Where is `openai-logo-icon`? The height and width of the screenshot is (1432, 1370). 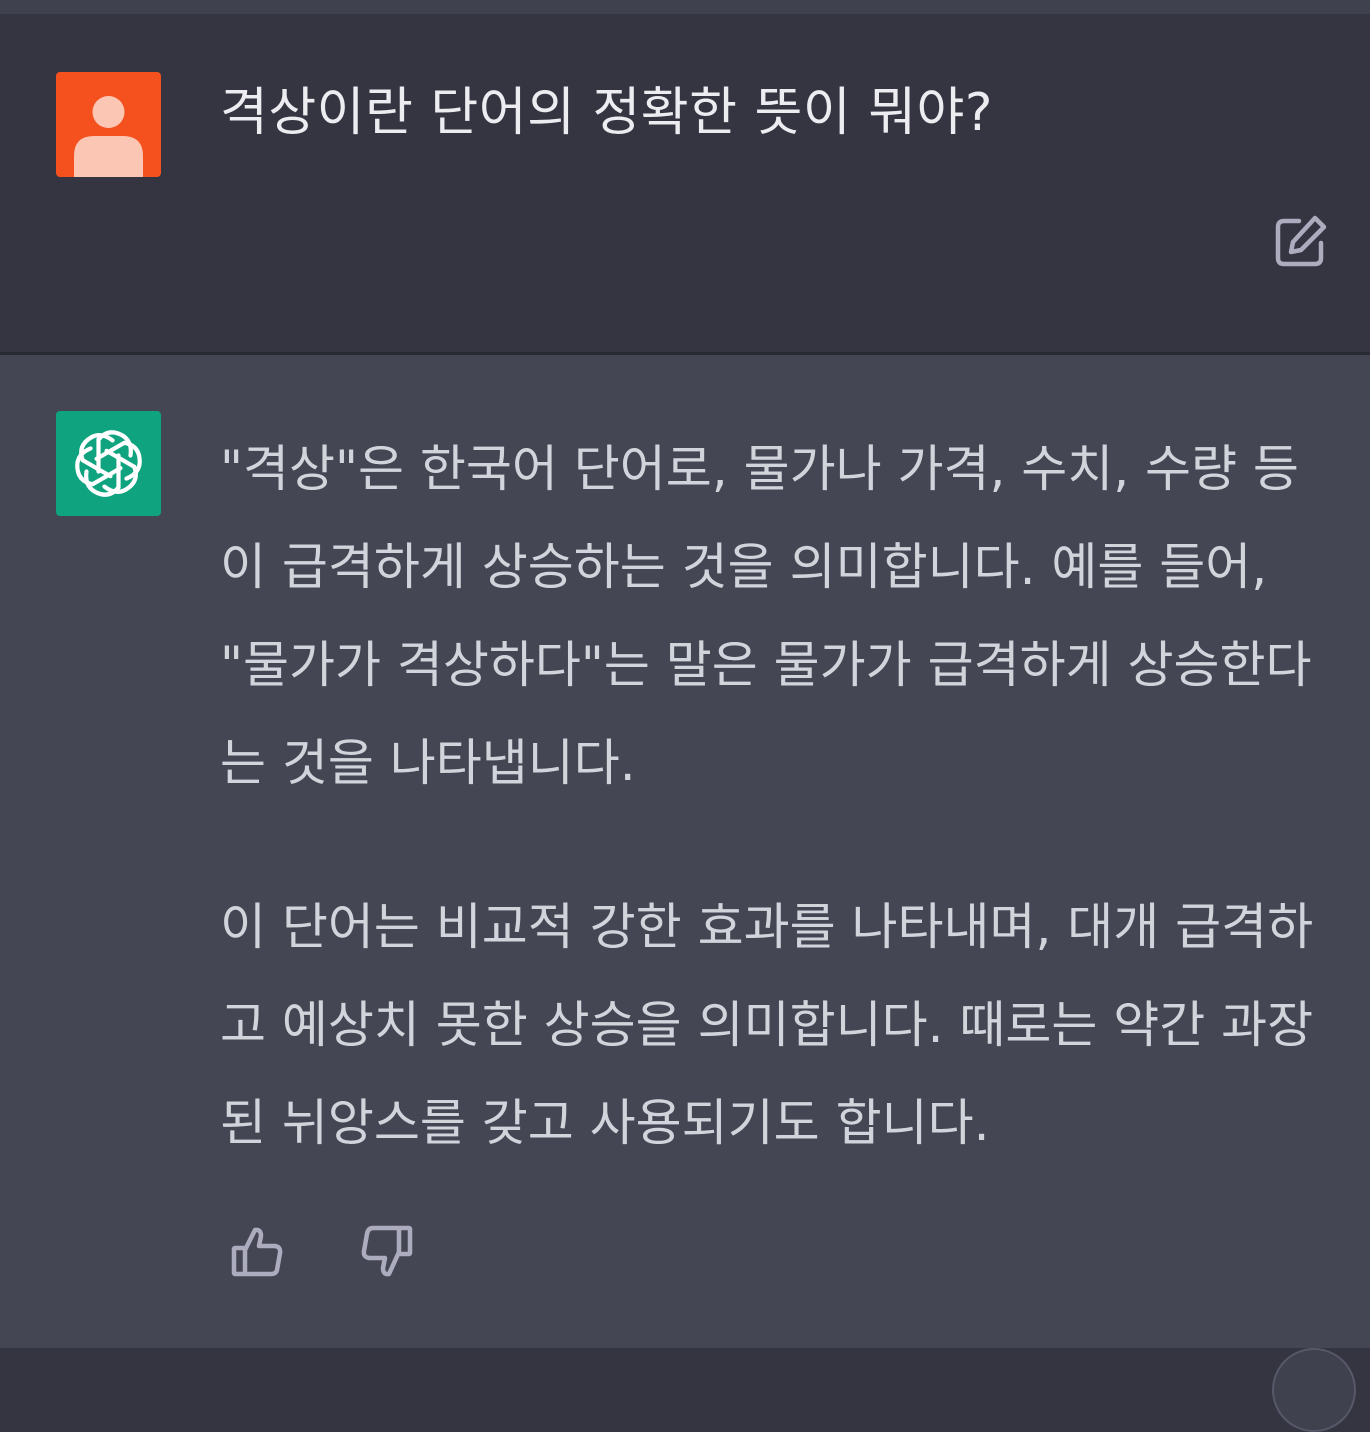 openai-logo-icon is located at coordinates (108, 463).